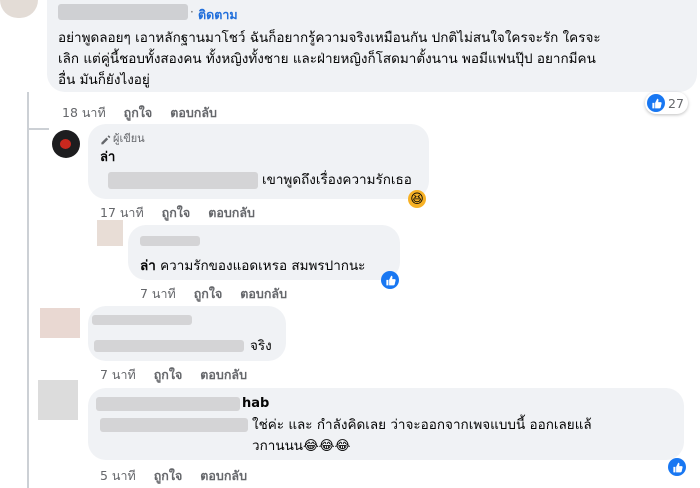  I want to click on author-name: ล่า, so click(107, 158).